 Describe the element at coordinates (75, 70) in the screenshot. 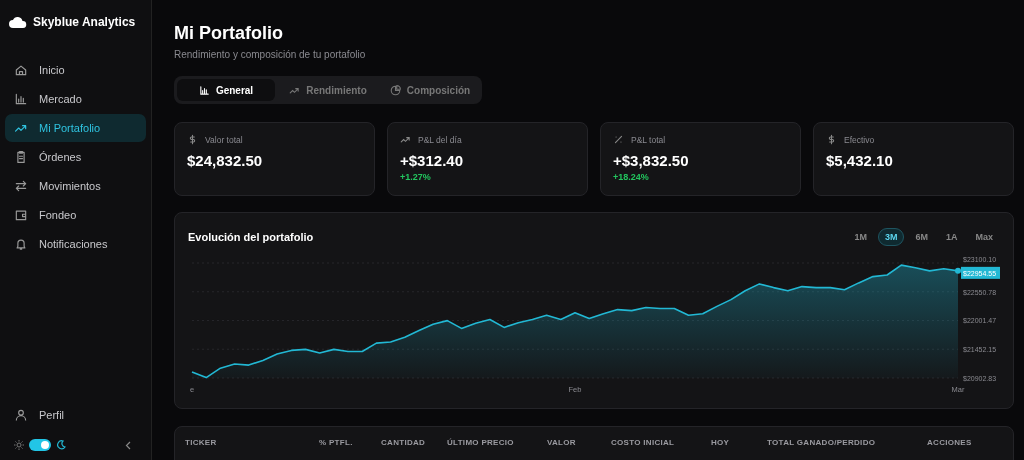

I see `nav-item: Inicio` at that location.